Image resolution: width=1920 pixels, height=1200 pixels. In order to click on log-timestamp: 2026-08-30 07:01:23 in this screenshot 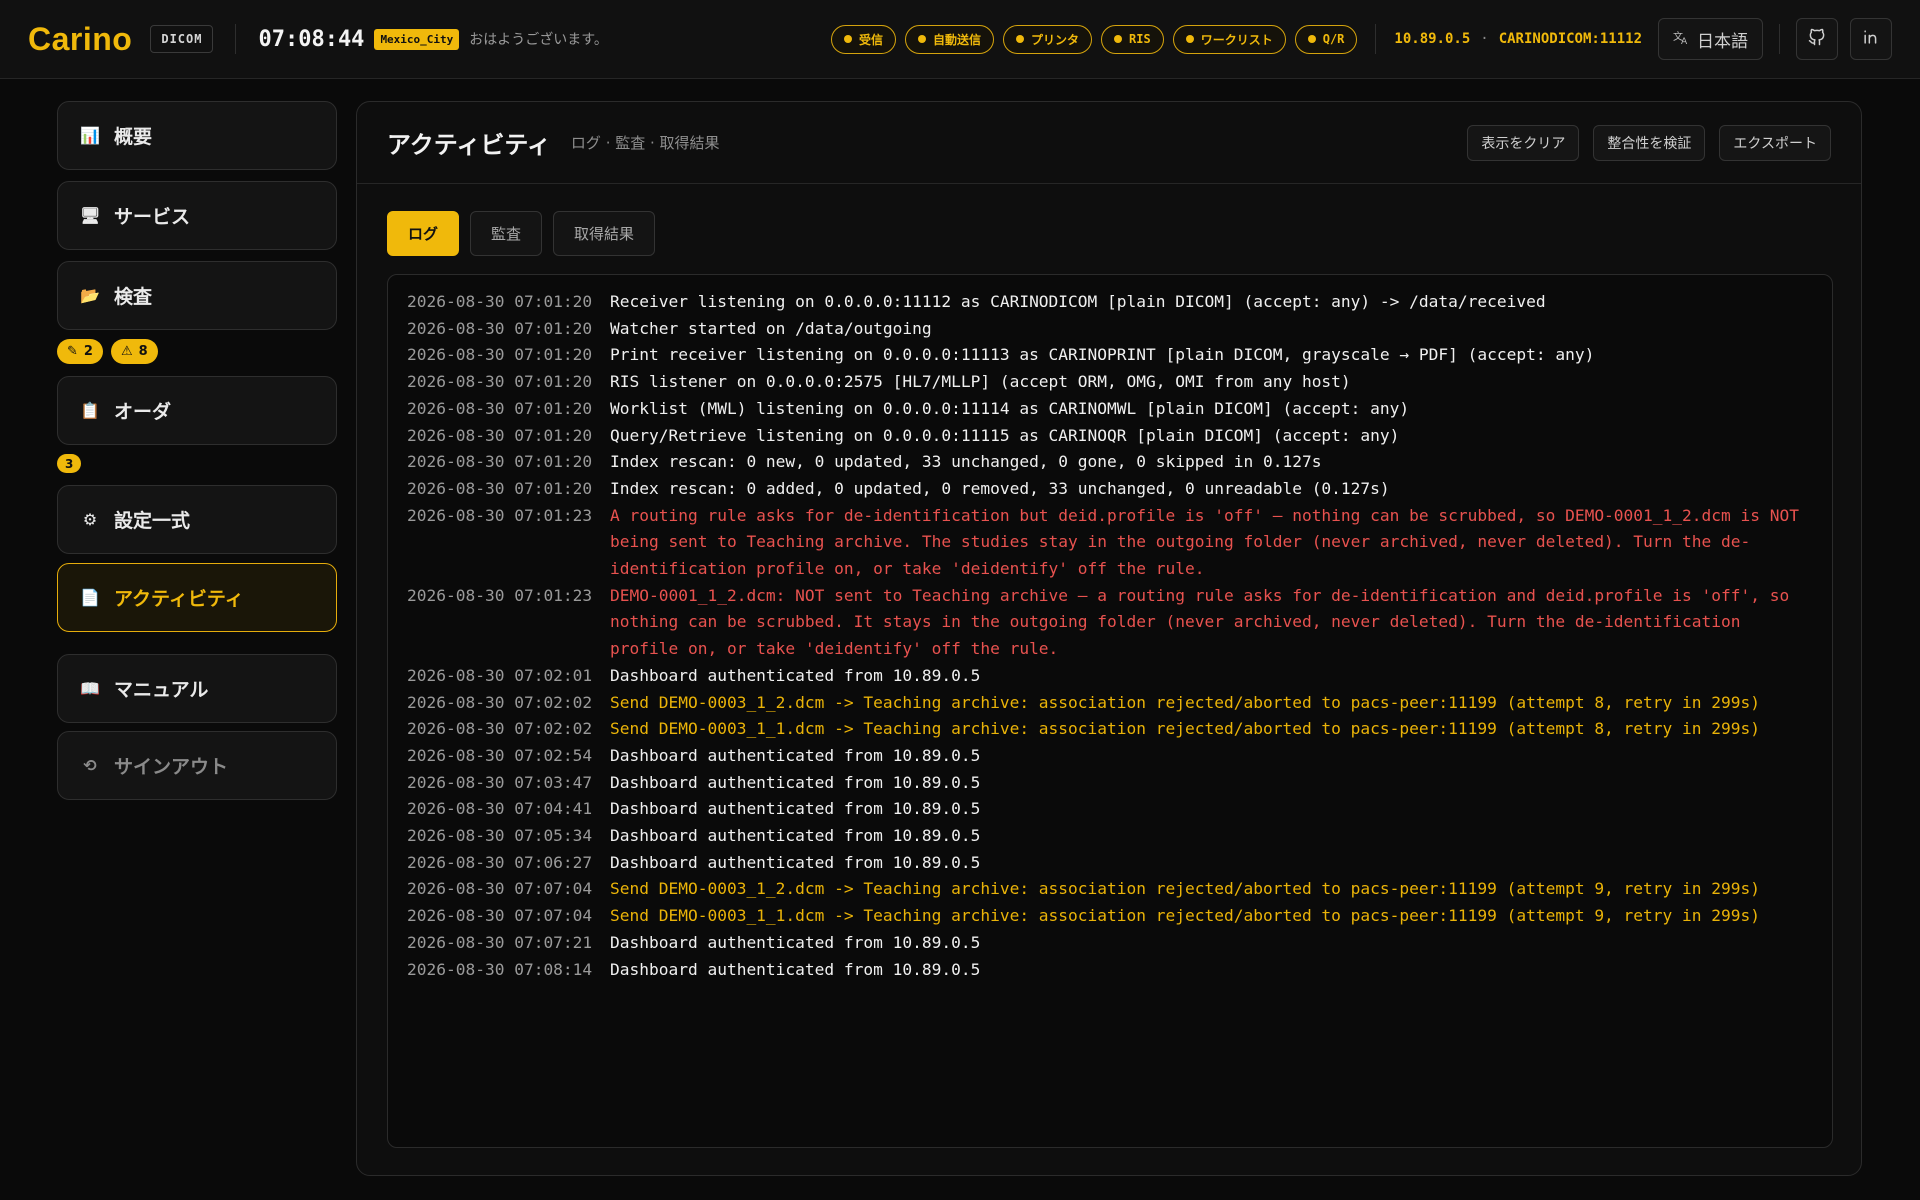, I will do `click(500, 595)`.